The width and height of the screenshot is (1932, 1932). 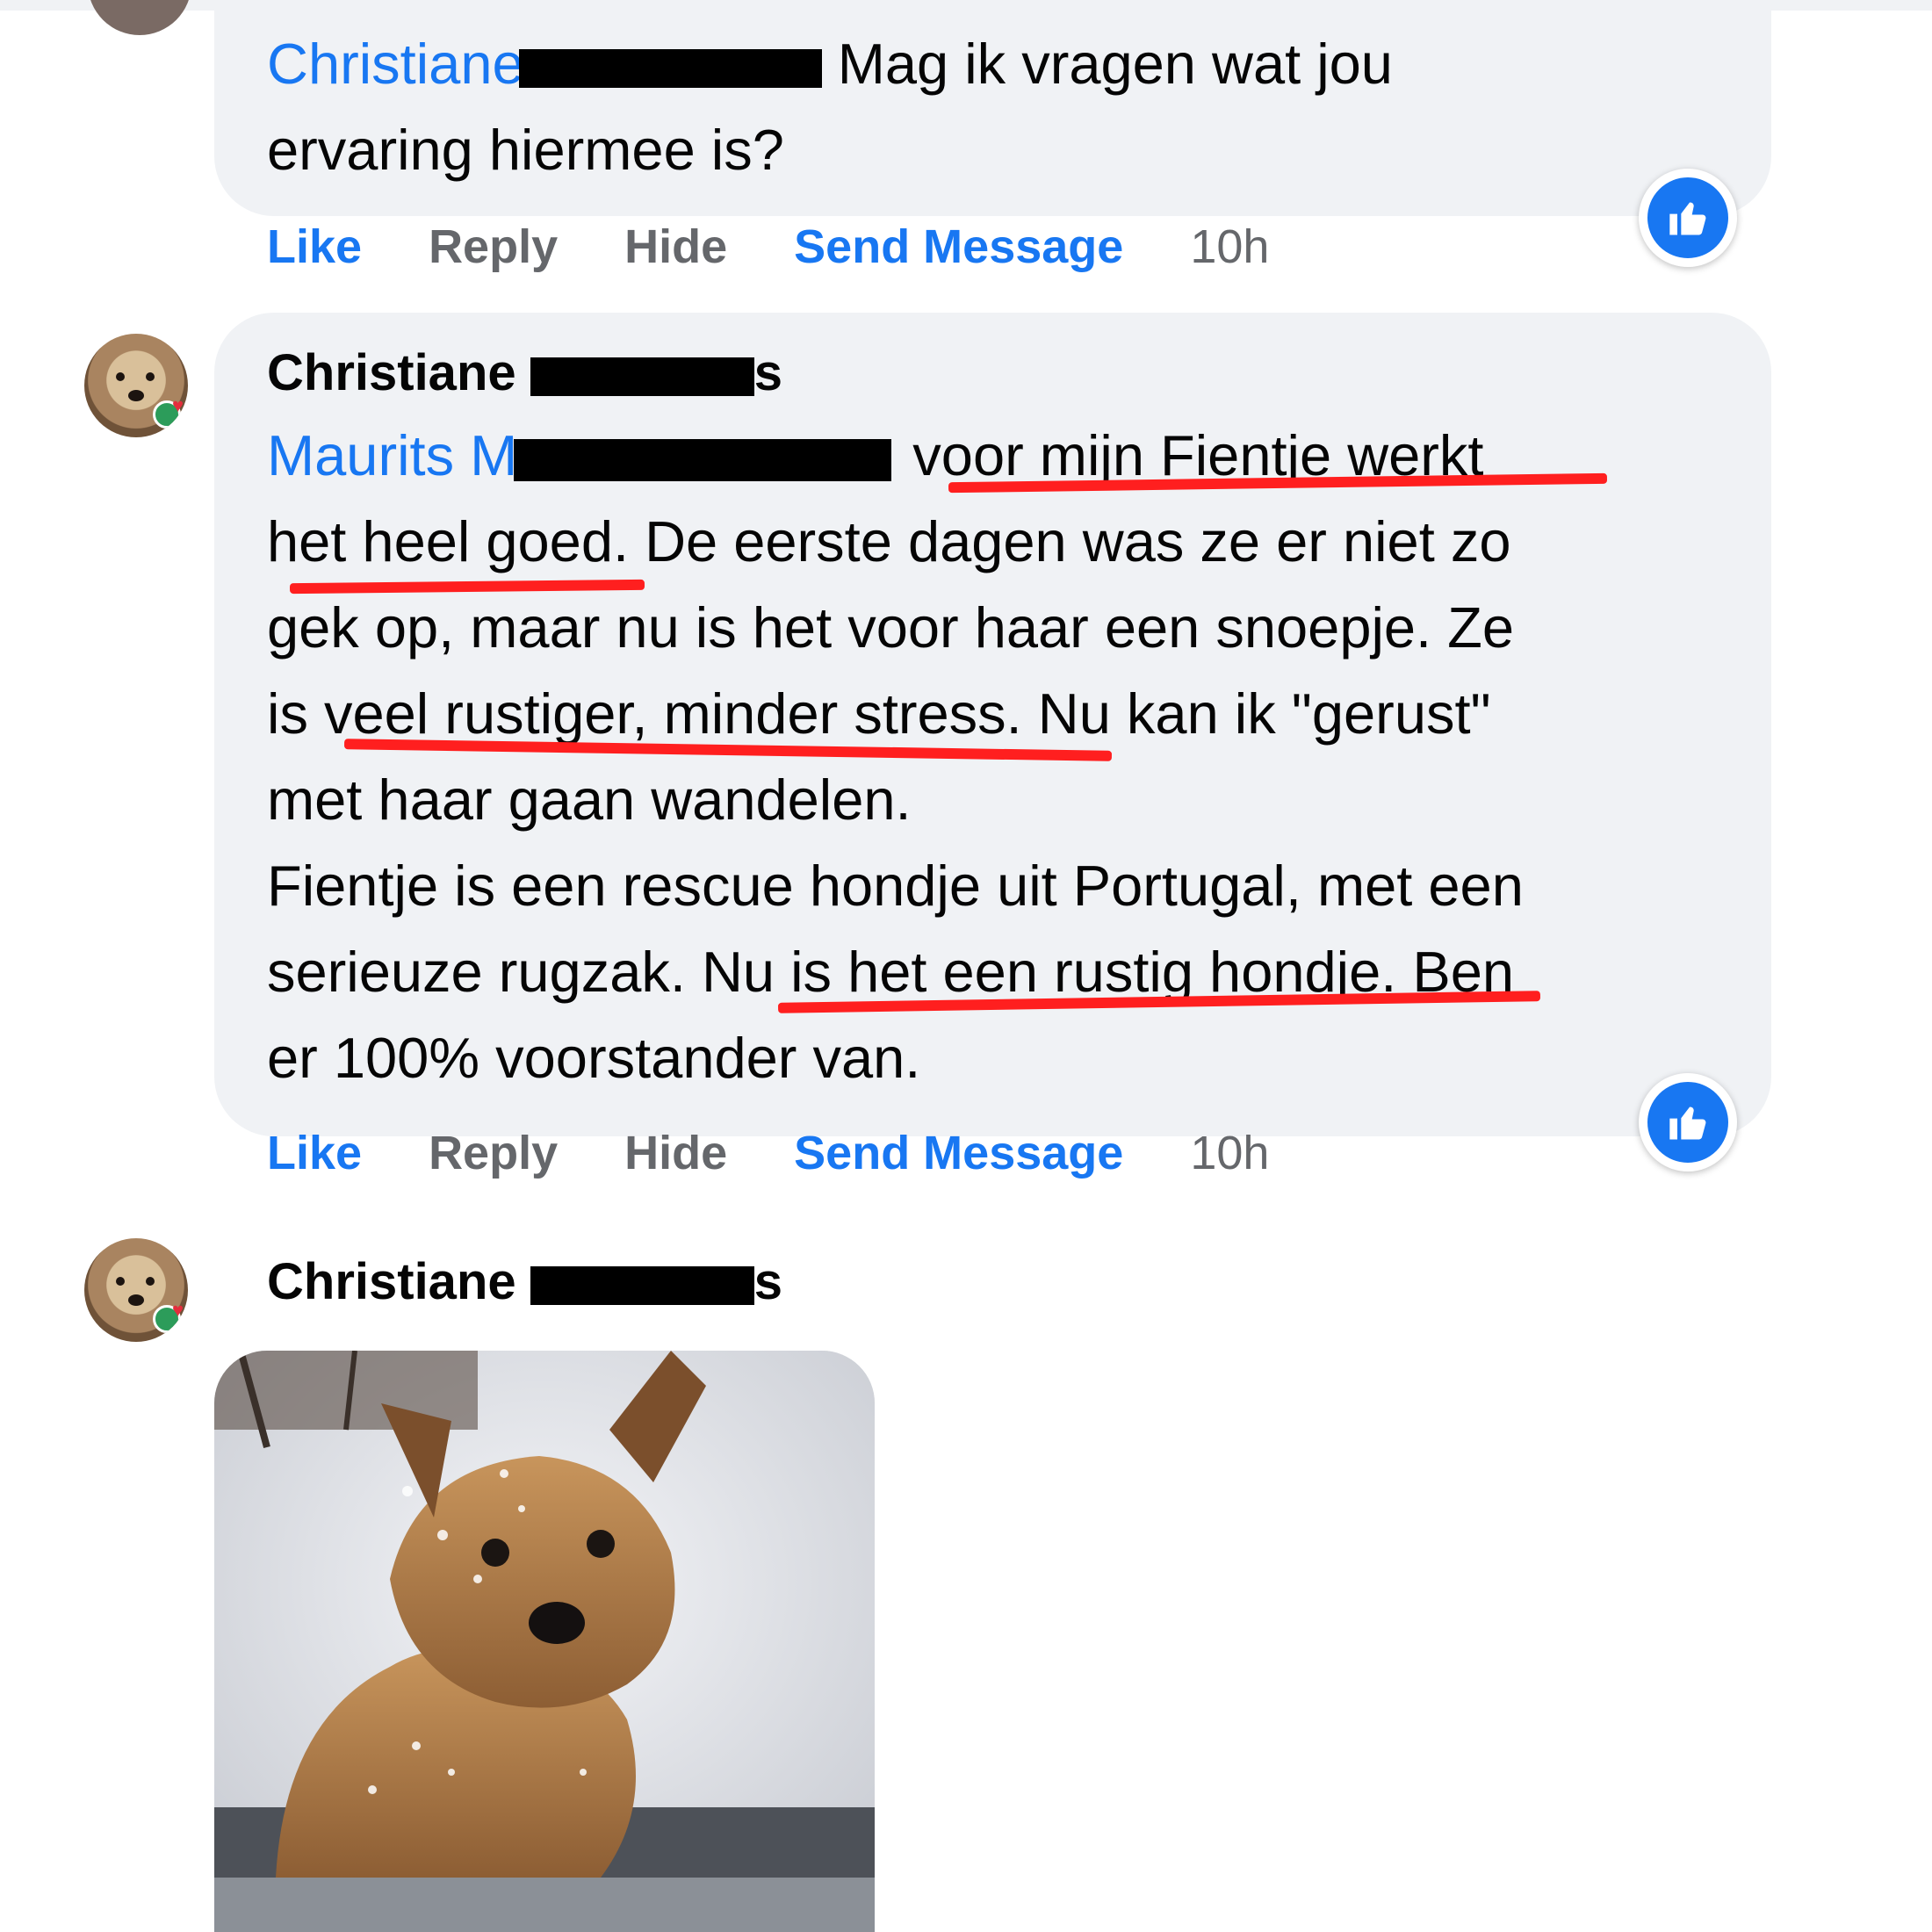 What do you see at coordinates (1107, 64) in the screenshot?
I see `comment-text: Mag ik vragen wat jou` at bounding box center [1107, 64].